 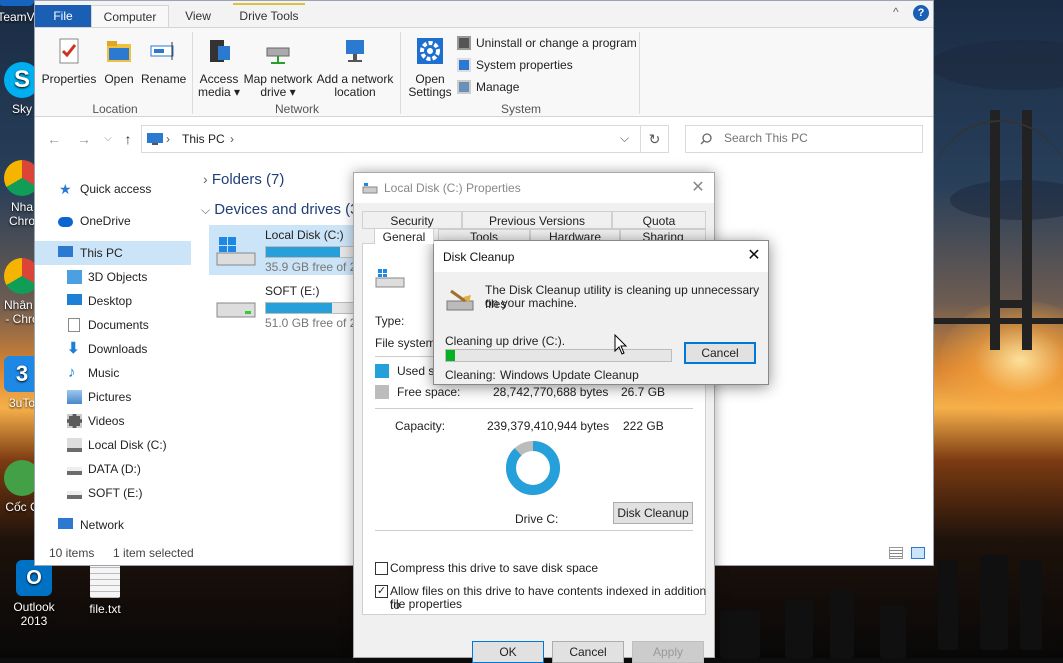 What do you see at coordinates (479, 257) in the screenshot?
I see `disk-cleanup-title: Disk Cleanup` at bounding box center [479, 257].